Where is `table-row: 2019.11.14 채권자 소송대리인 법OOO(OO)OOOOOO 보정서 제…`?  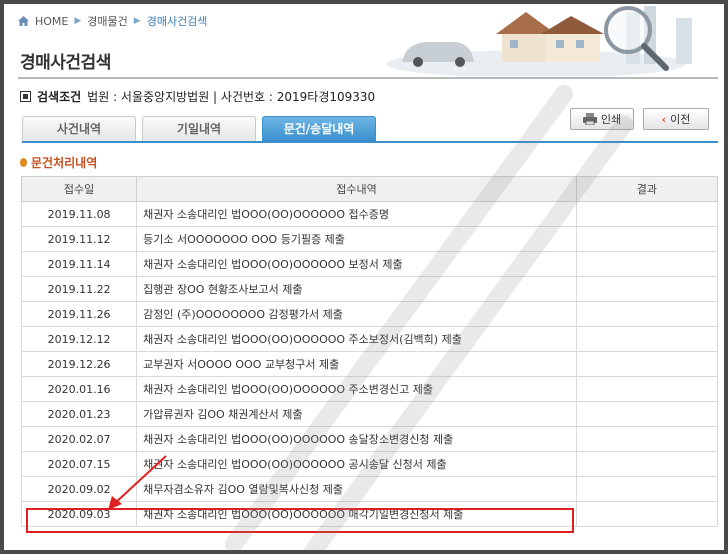
table-row: 2019.11.14 채권자 소송대리인 법OOO(OO)OOOOOO 보정서 제… is located at coordinates (369, 264).